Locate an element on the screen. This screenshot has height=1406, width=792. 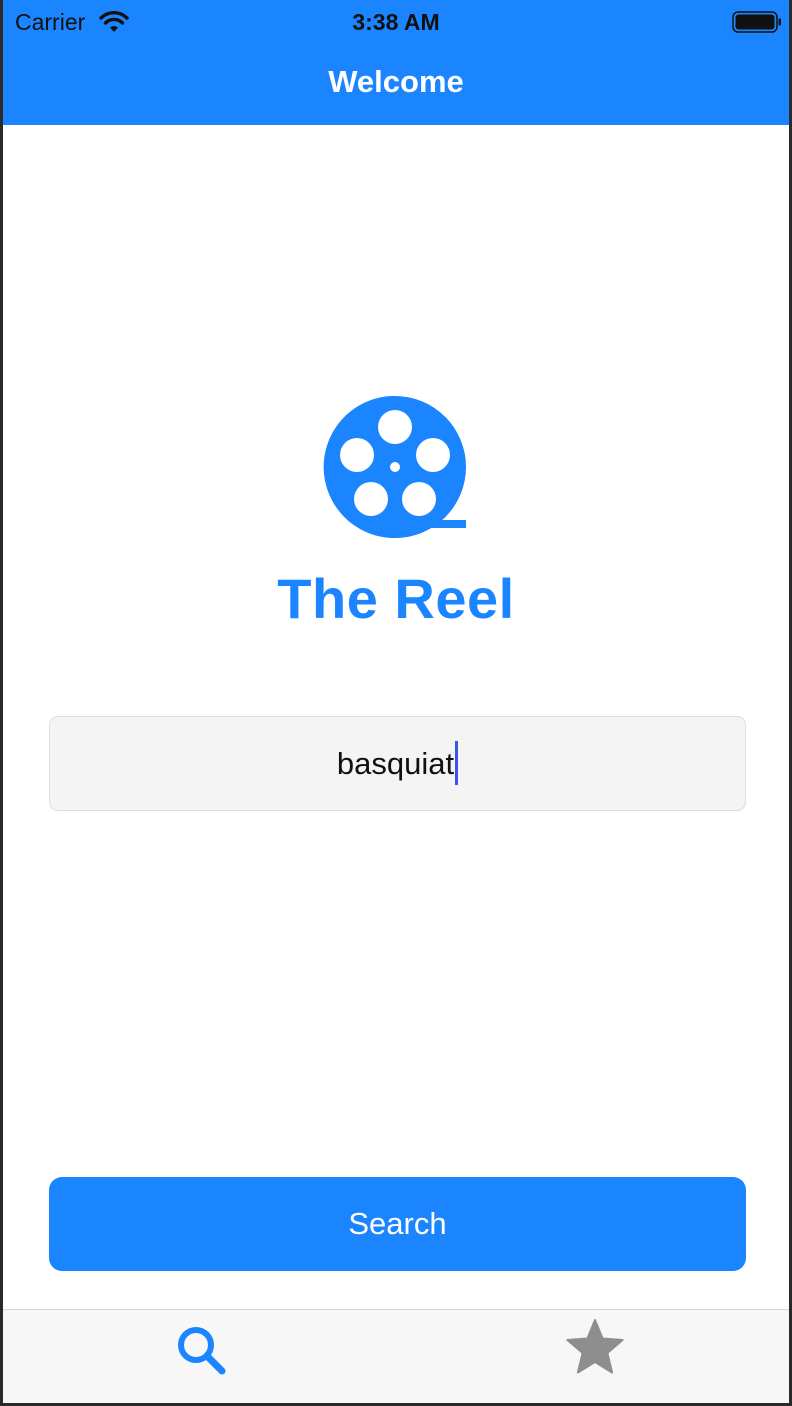
search-button: Search is located at coordinates (397, 1224).